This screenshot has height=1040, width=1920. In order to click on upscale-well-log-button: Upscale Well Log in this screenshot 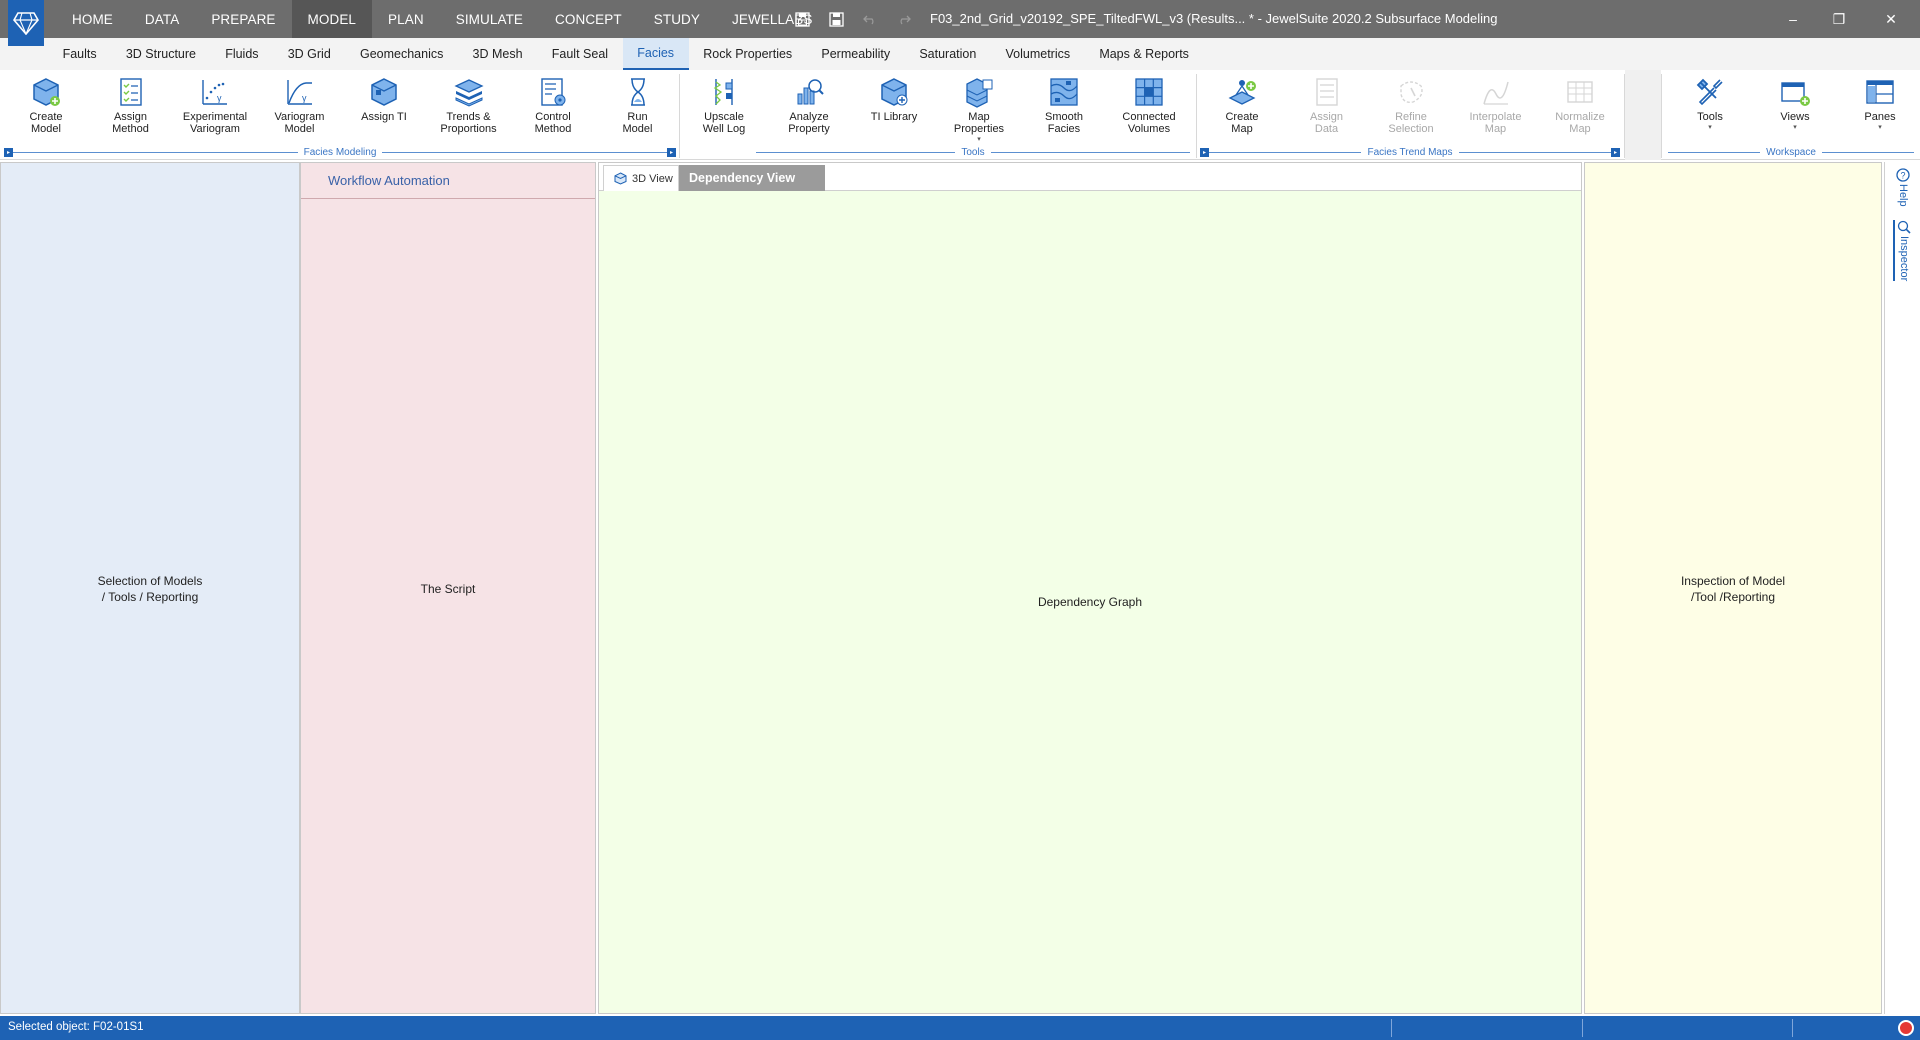, I will do `click(724, 107)`.